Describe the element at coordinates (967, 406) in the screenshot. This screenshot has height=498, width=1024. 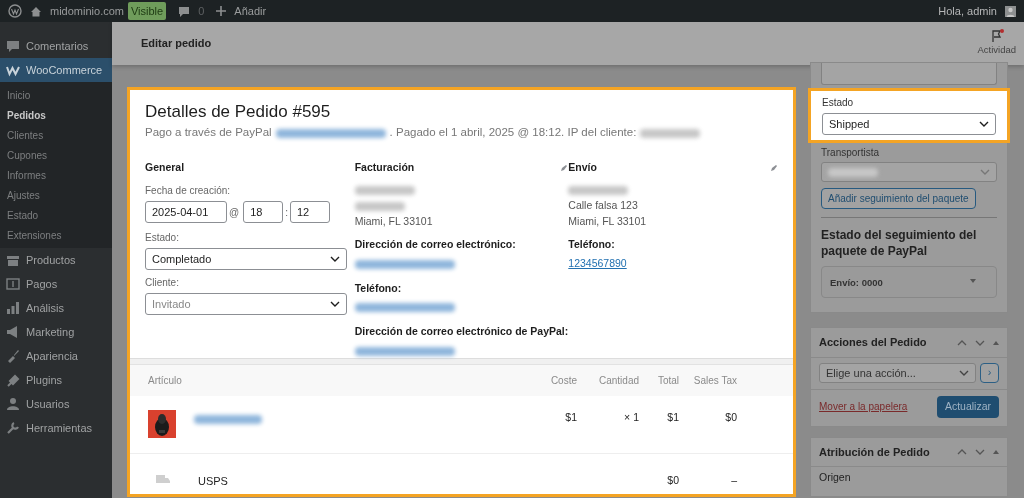
I see `update-button: Actualizar` at that location.